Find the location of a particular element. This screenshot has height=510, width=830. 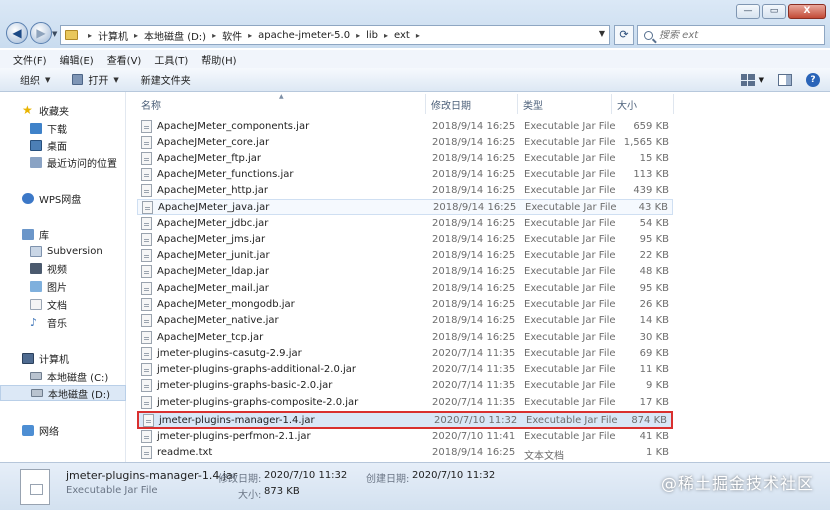

column-header-size: 大小 is located at coordinates (627, 105).